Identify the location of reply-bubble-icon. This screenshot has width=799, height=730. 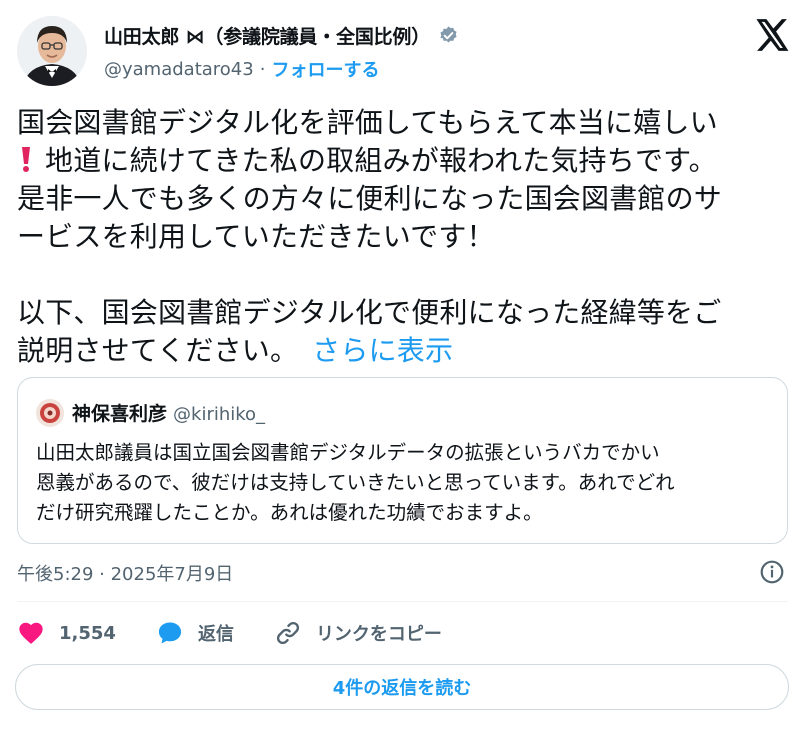
(170, 633).